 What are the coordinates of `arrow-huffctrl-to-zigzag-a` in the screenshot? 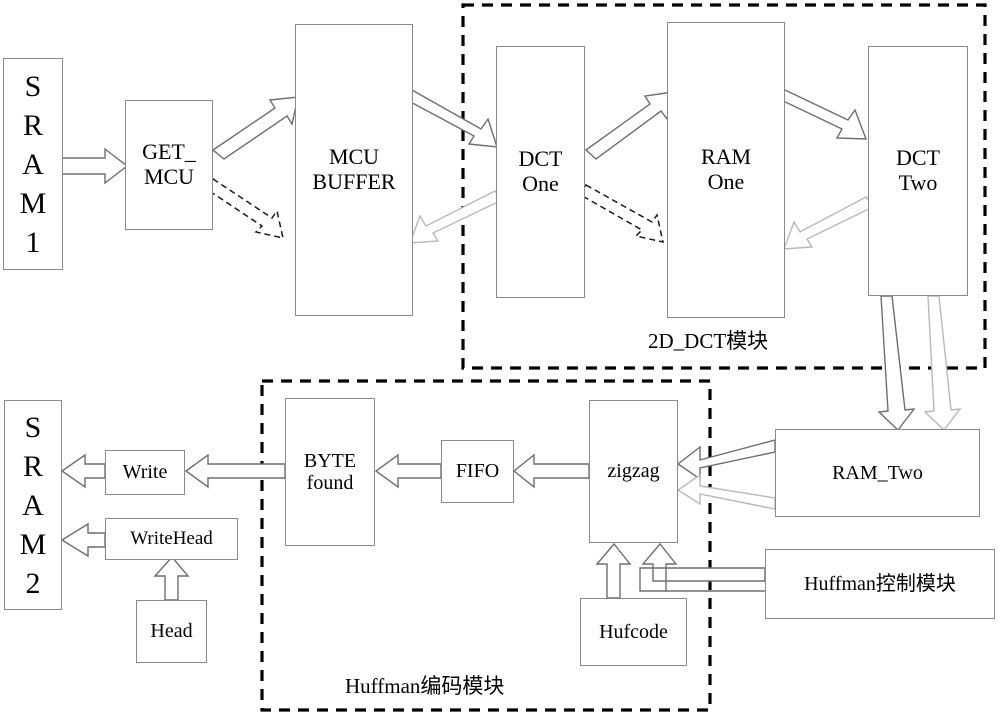 It's located at (703, 562).